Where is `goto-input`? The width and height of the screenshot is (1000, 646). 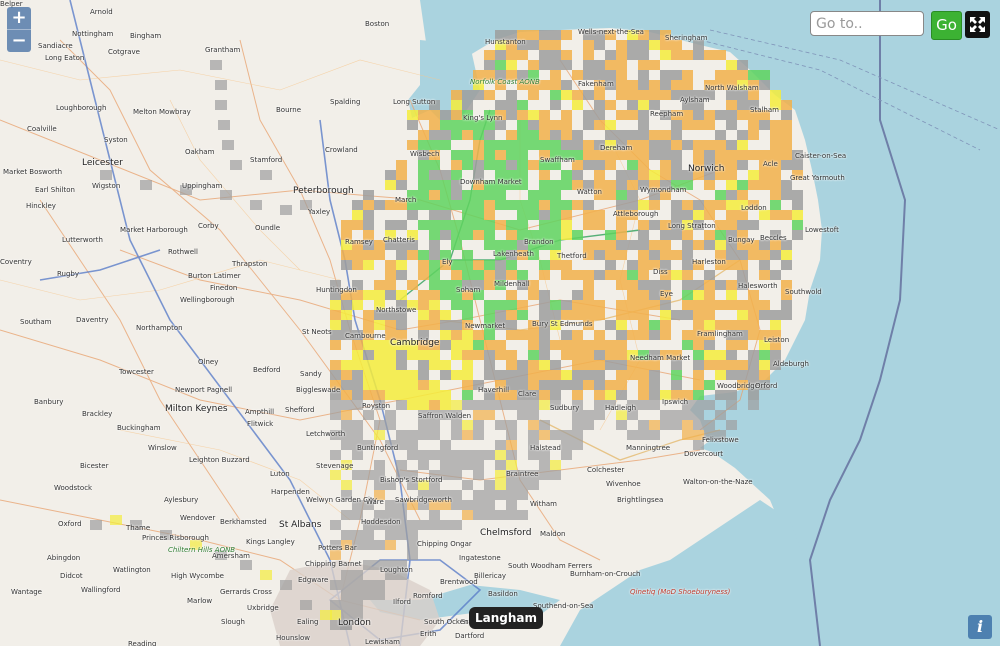
goto-input is located at coordinates (867, 23).